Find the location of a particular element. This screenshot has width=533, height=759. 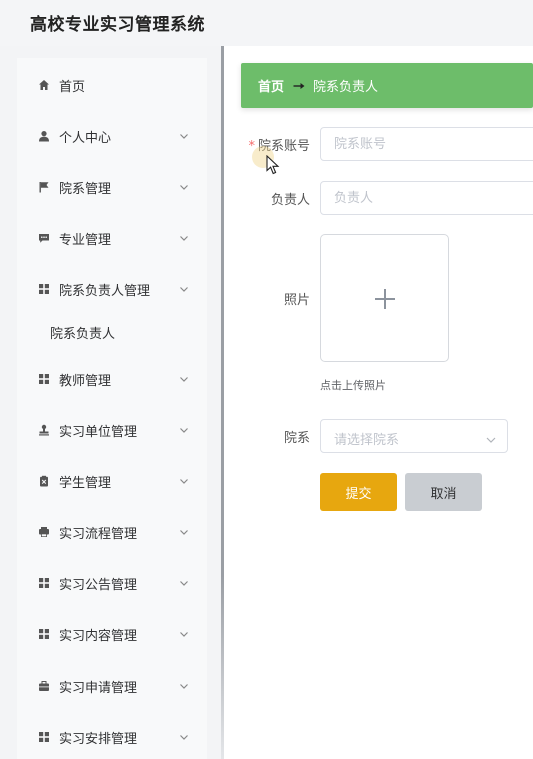

home-icon is located at coordinates (44, 85).